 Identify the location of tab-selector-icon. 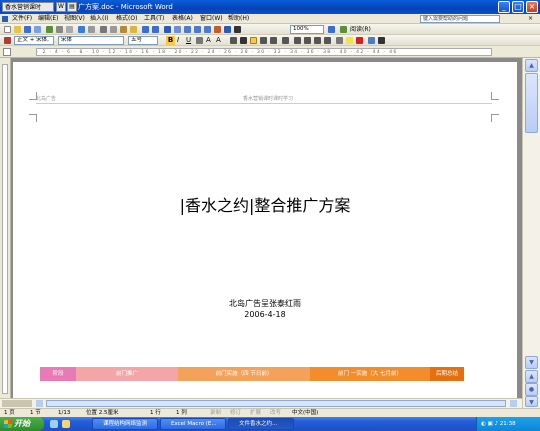
(7, 52).